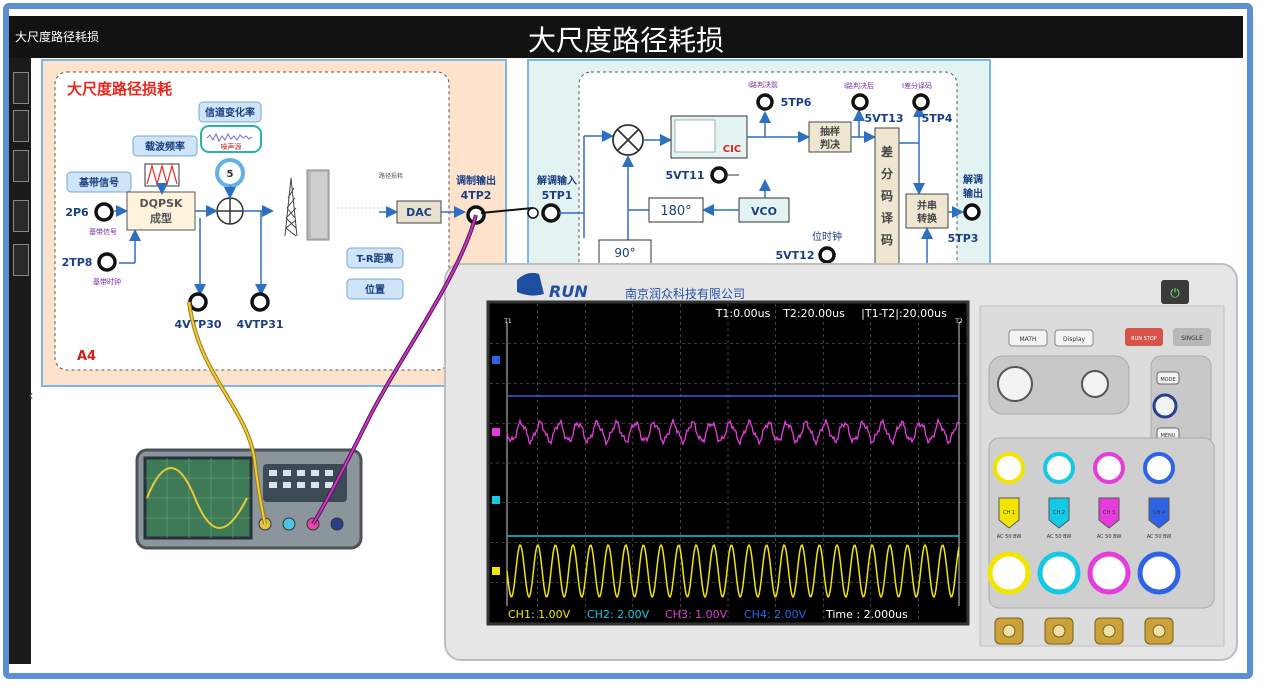 The image size is (1268, 697). I want to click on tp-5vt11-jack, so click(719, 175).